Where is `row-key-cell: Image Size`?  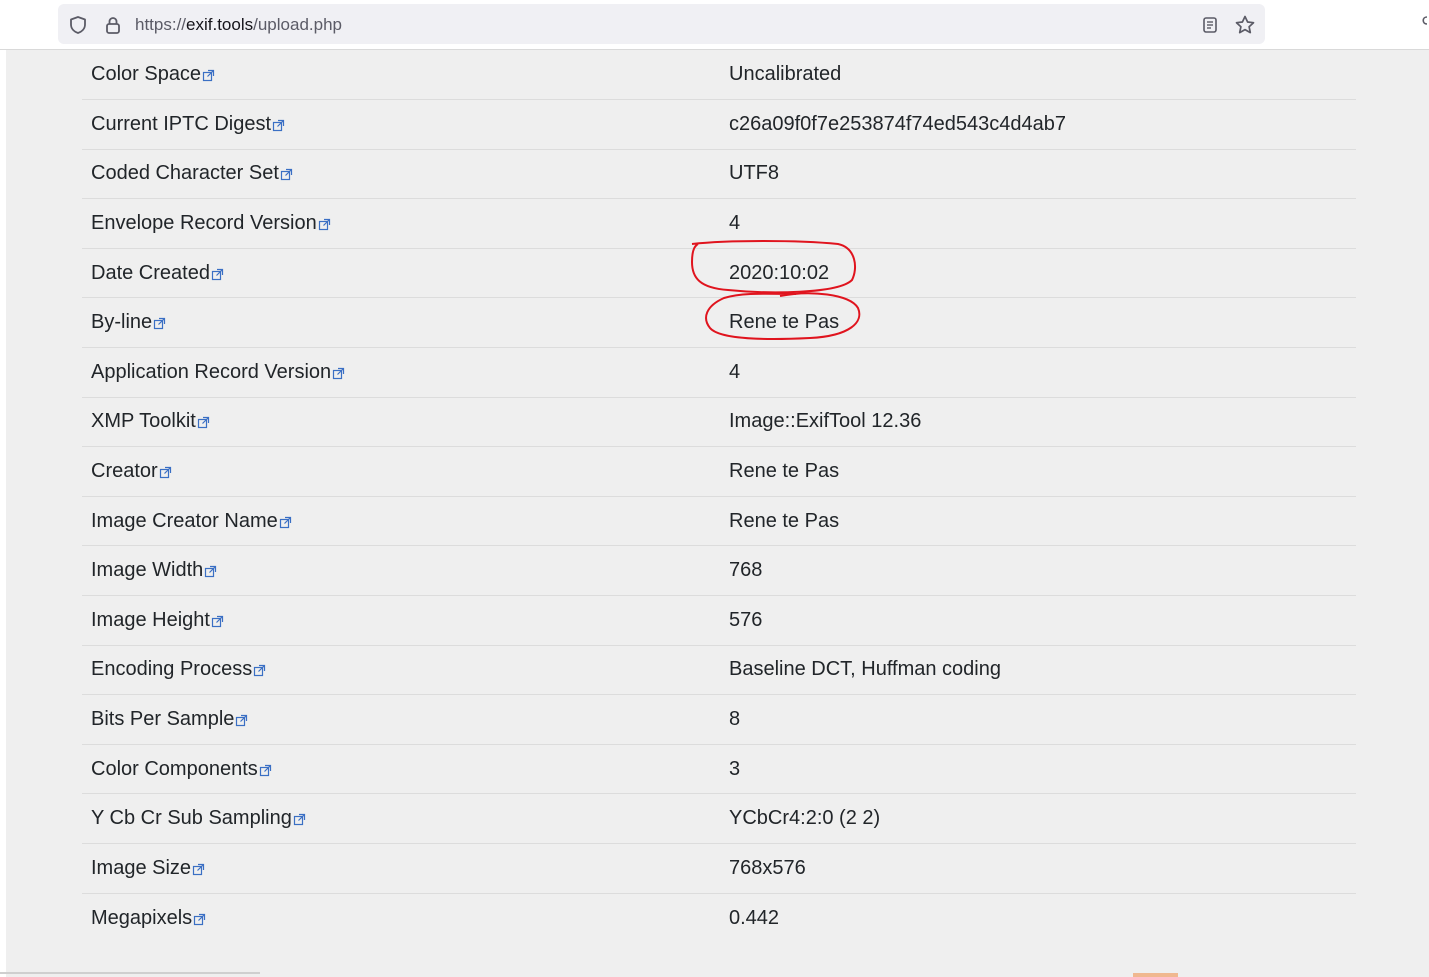 row-key-cell: Image Size is located at coordinates (401, 869).